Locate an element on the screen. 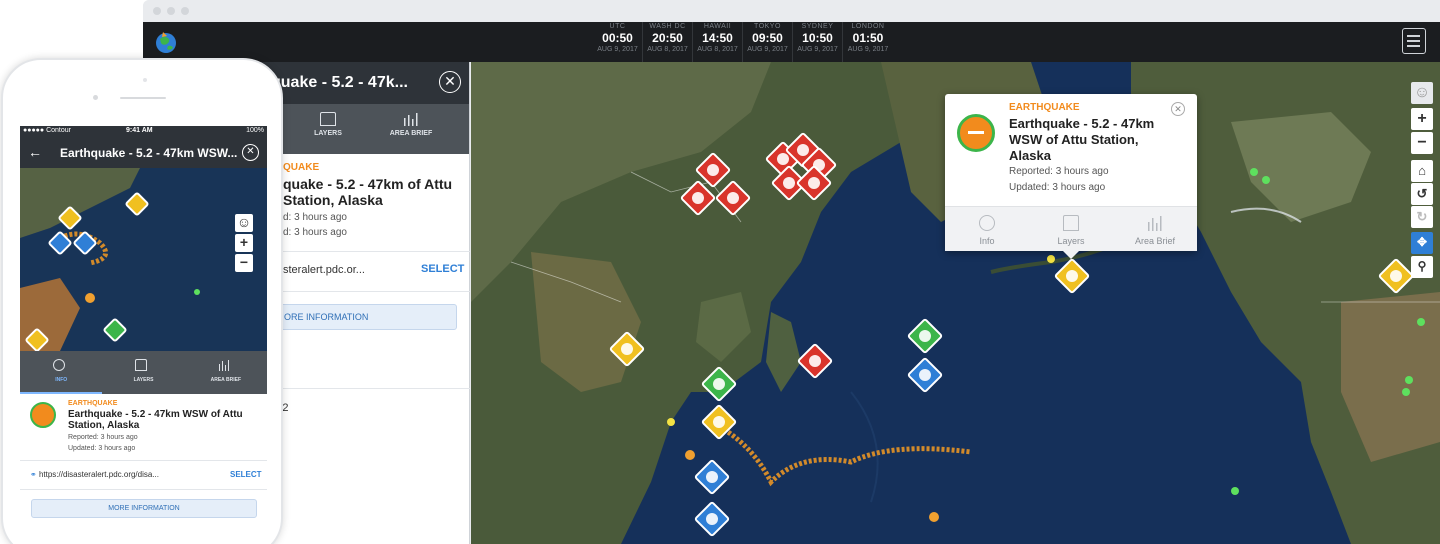 The height and width of the screenshot is (544, 1440). clock-time: 10:50 is located at coordinates (817, 38).